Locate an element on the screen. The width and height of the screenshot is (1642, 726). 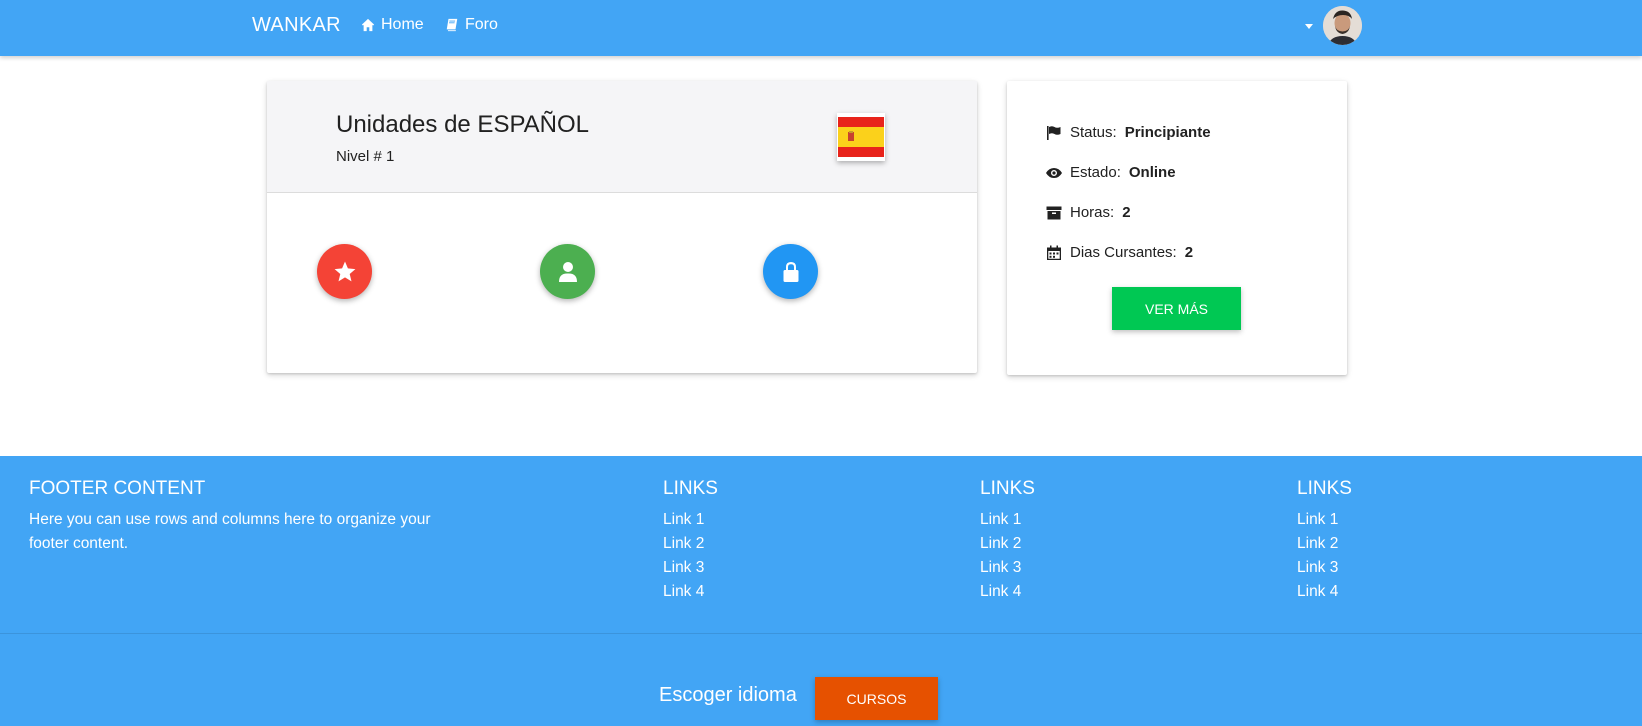
status-value: Principiante is located at coordinates (1167, 132).